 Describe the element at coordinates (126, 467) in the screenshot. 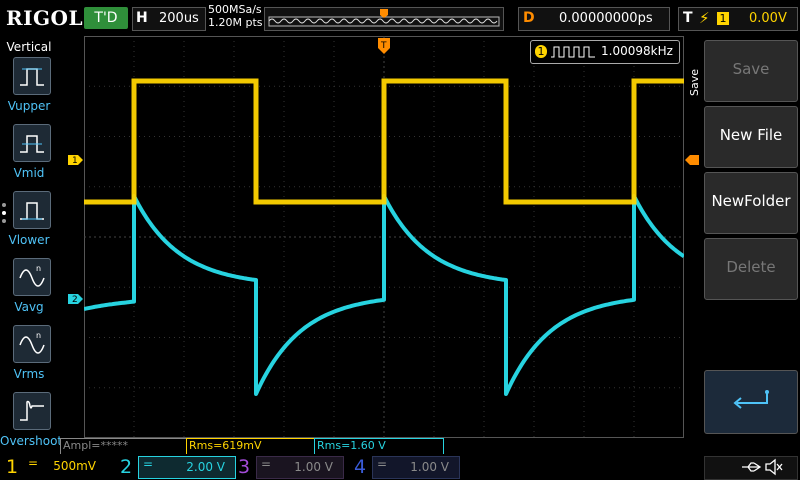

I see `channel-2-number: 2` at that location.